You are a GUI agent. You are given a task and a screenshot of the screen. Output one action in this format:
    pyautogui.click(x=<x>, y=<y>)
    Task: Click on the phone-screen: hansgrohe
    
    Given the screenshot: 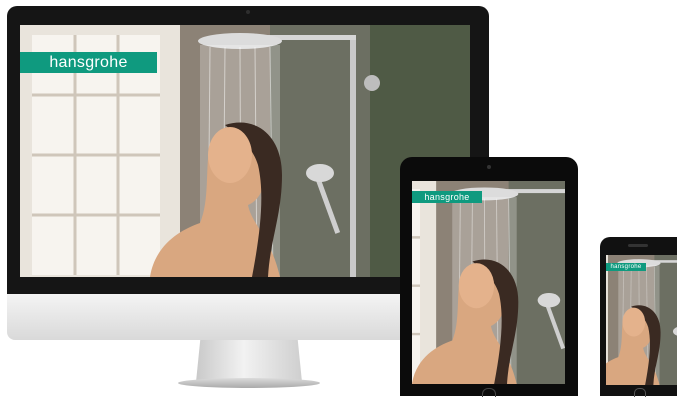 What is the action you would take?
    pyautogui.click(x=641, y=320)
    